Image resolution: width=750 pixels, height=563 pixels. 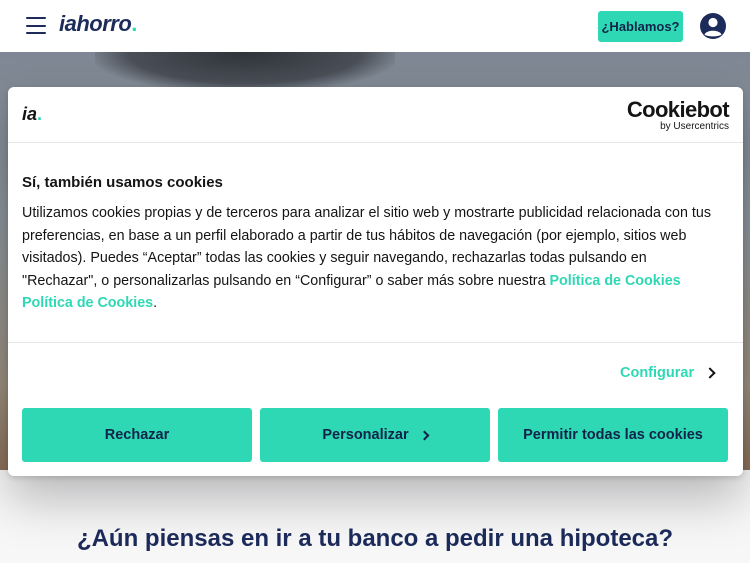 I want to click on reject-label: Rechazar, so click(x=137, y=435).